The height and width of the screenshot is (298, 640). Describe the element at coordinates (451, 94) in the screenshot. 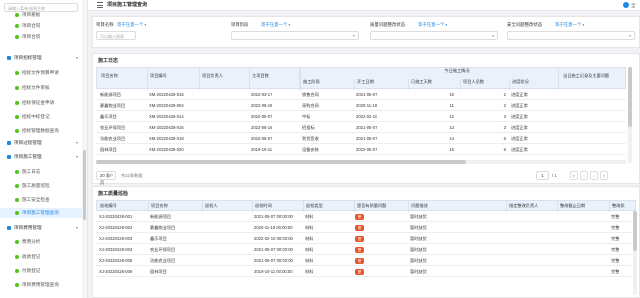

I see `log-table-cell: 10` at that location.